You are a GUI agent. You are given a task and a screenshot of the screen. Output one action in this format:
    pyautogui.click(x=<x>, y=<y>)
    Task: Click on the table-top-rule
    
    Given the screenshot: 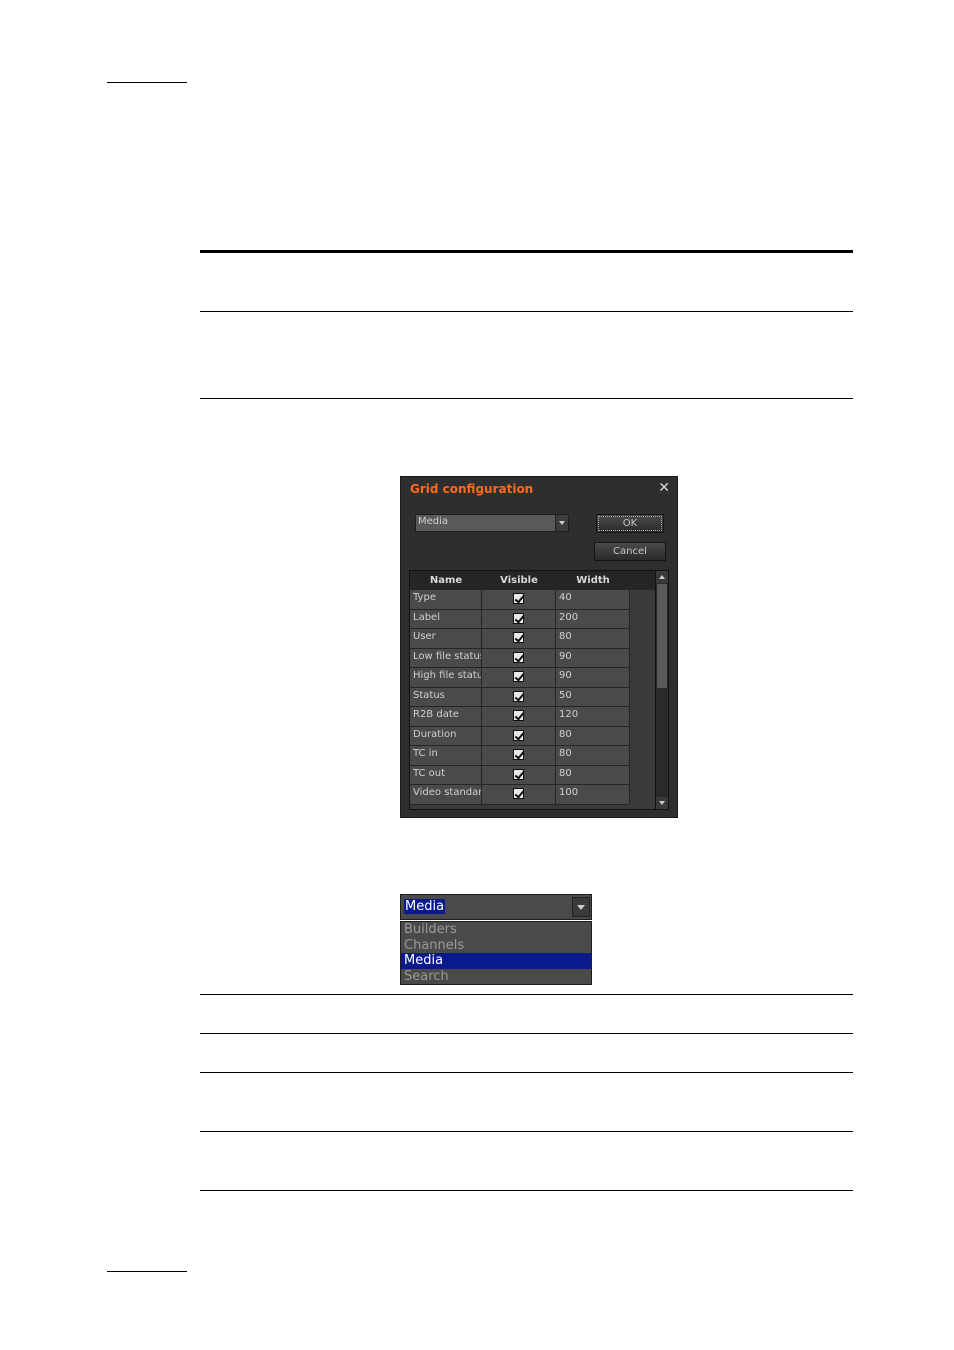 What is the action you would take?
    pyautogui.click(x=526, y=251)
    